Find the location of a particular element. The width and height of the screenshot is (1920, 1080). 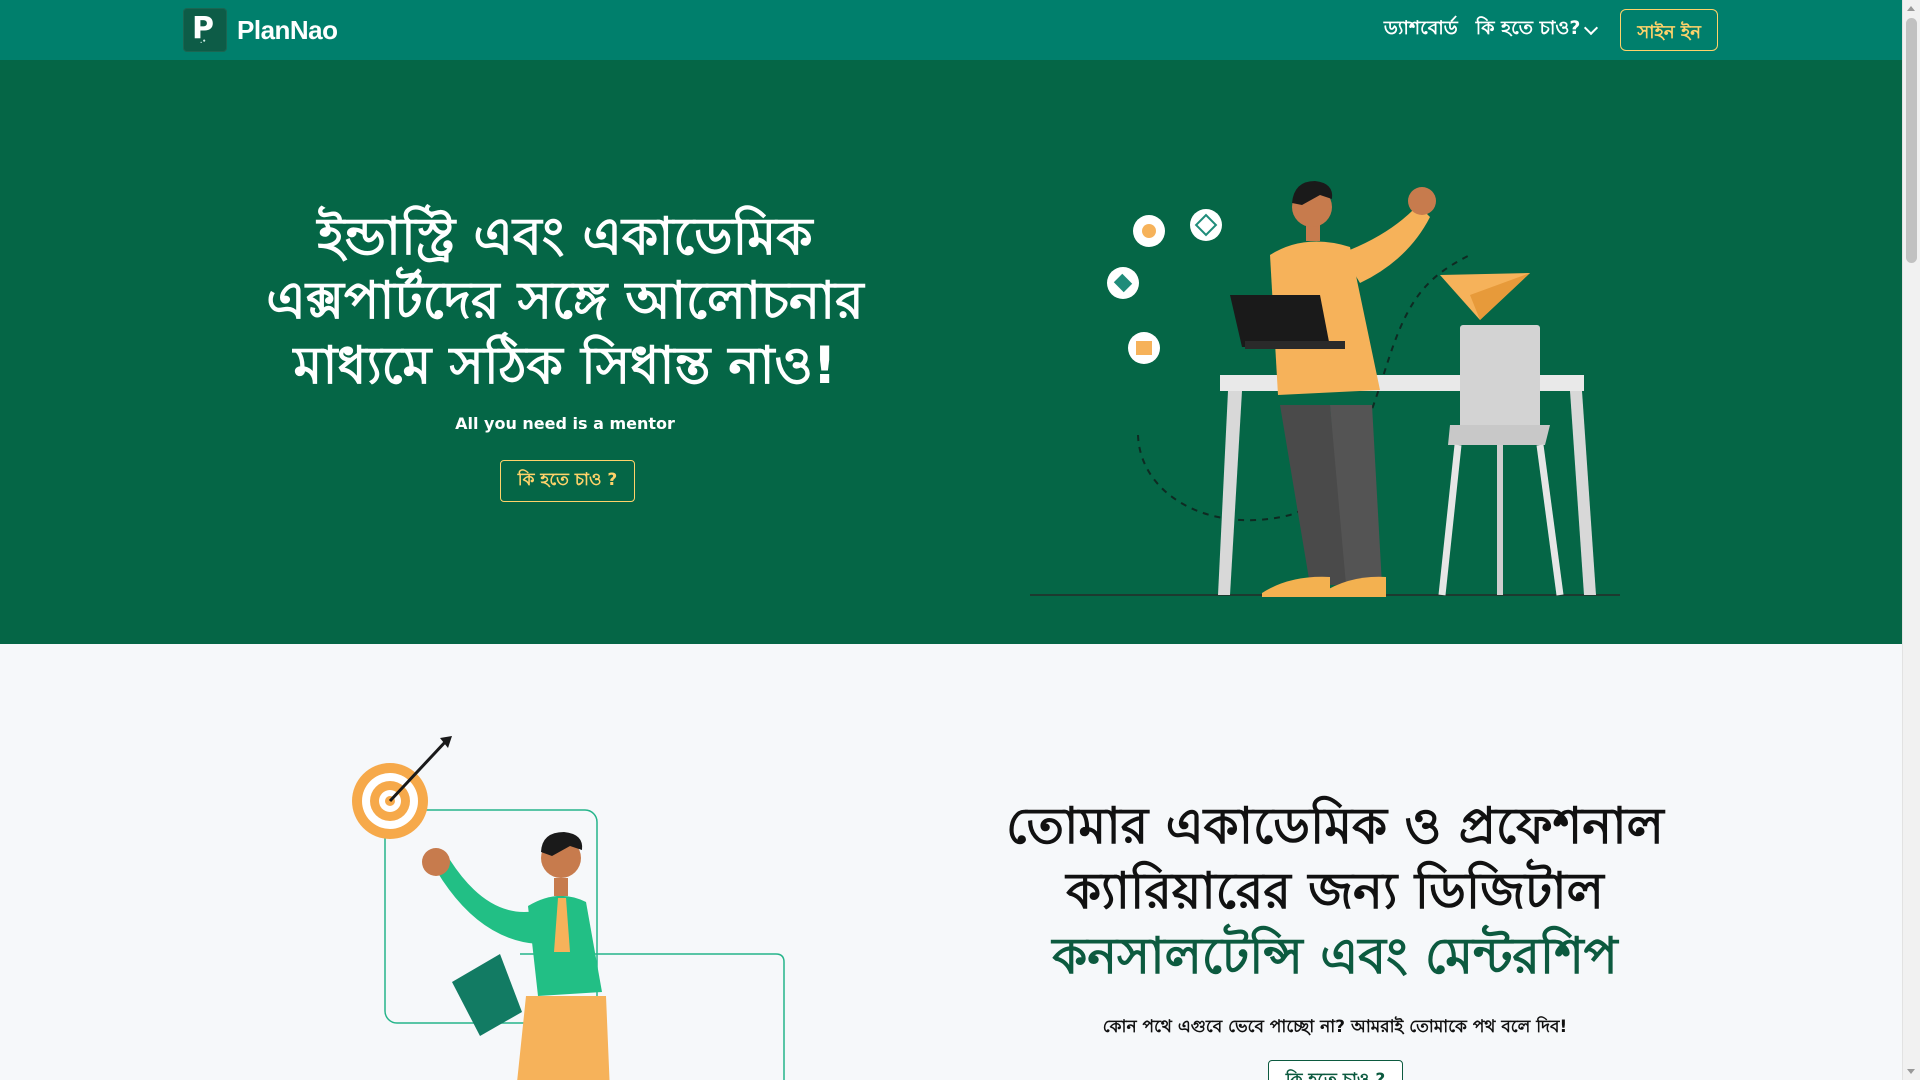

mentor-figure is located at coordinates (516, 956).